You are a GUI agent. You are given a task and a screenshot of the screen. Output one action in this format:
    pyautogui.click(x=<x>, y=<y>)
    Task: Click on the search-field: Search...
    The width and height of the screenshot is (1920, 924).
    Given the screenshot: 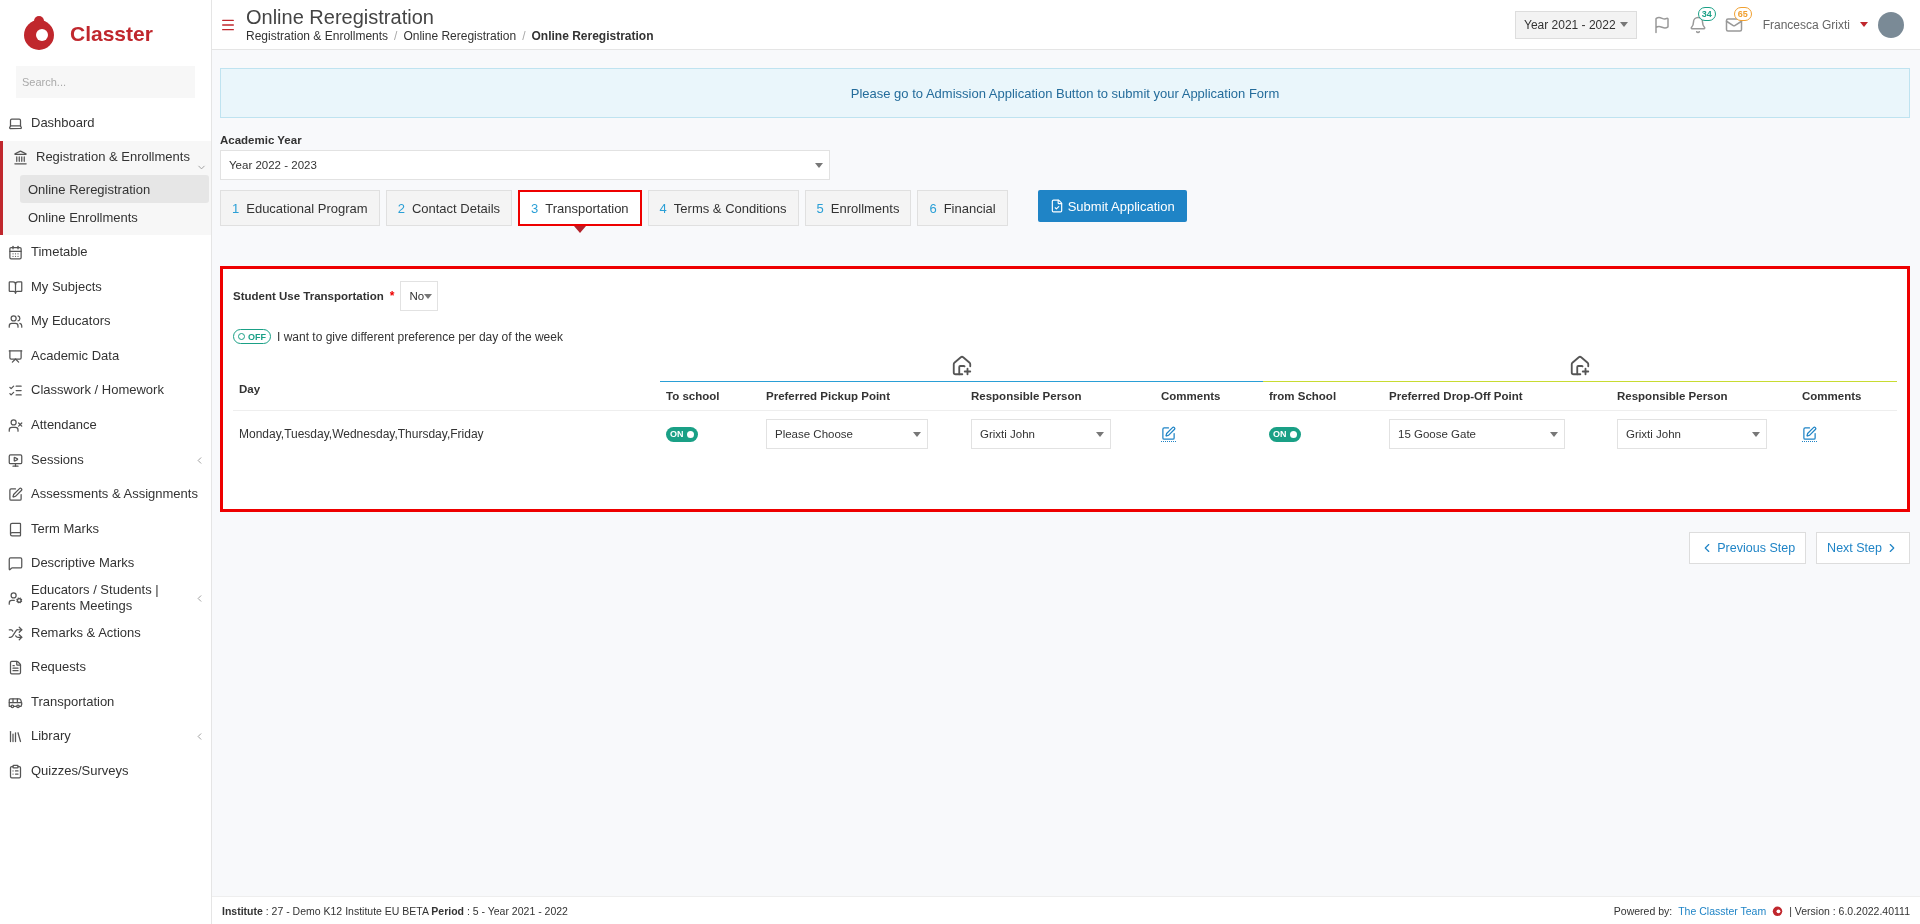 What is the action you would take?
    pyautogui.click(x=105, y=82)
    